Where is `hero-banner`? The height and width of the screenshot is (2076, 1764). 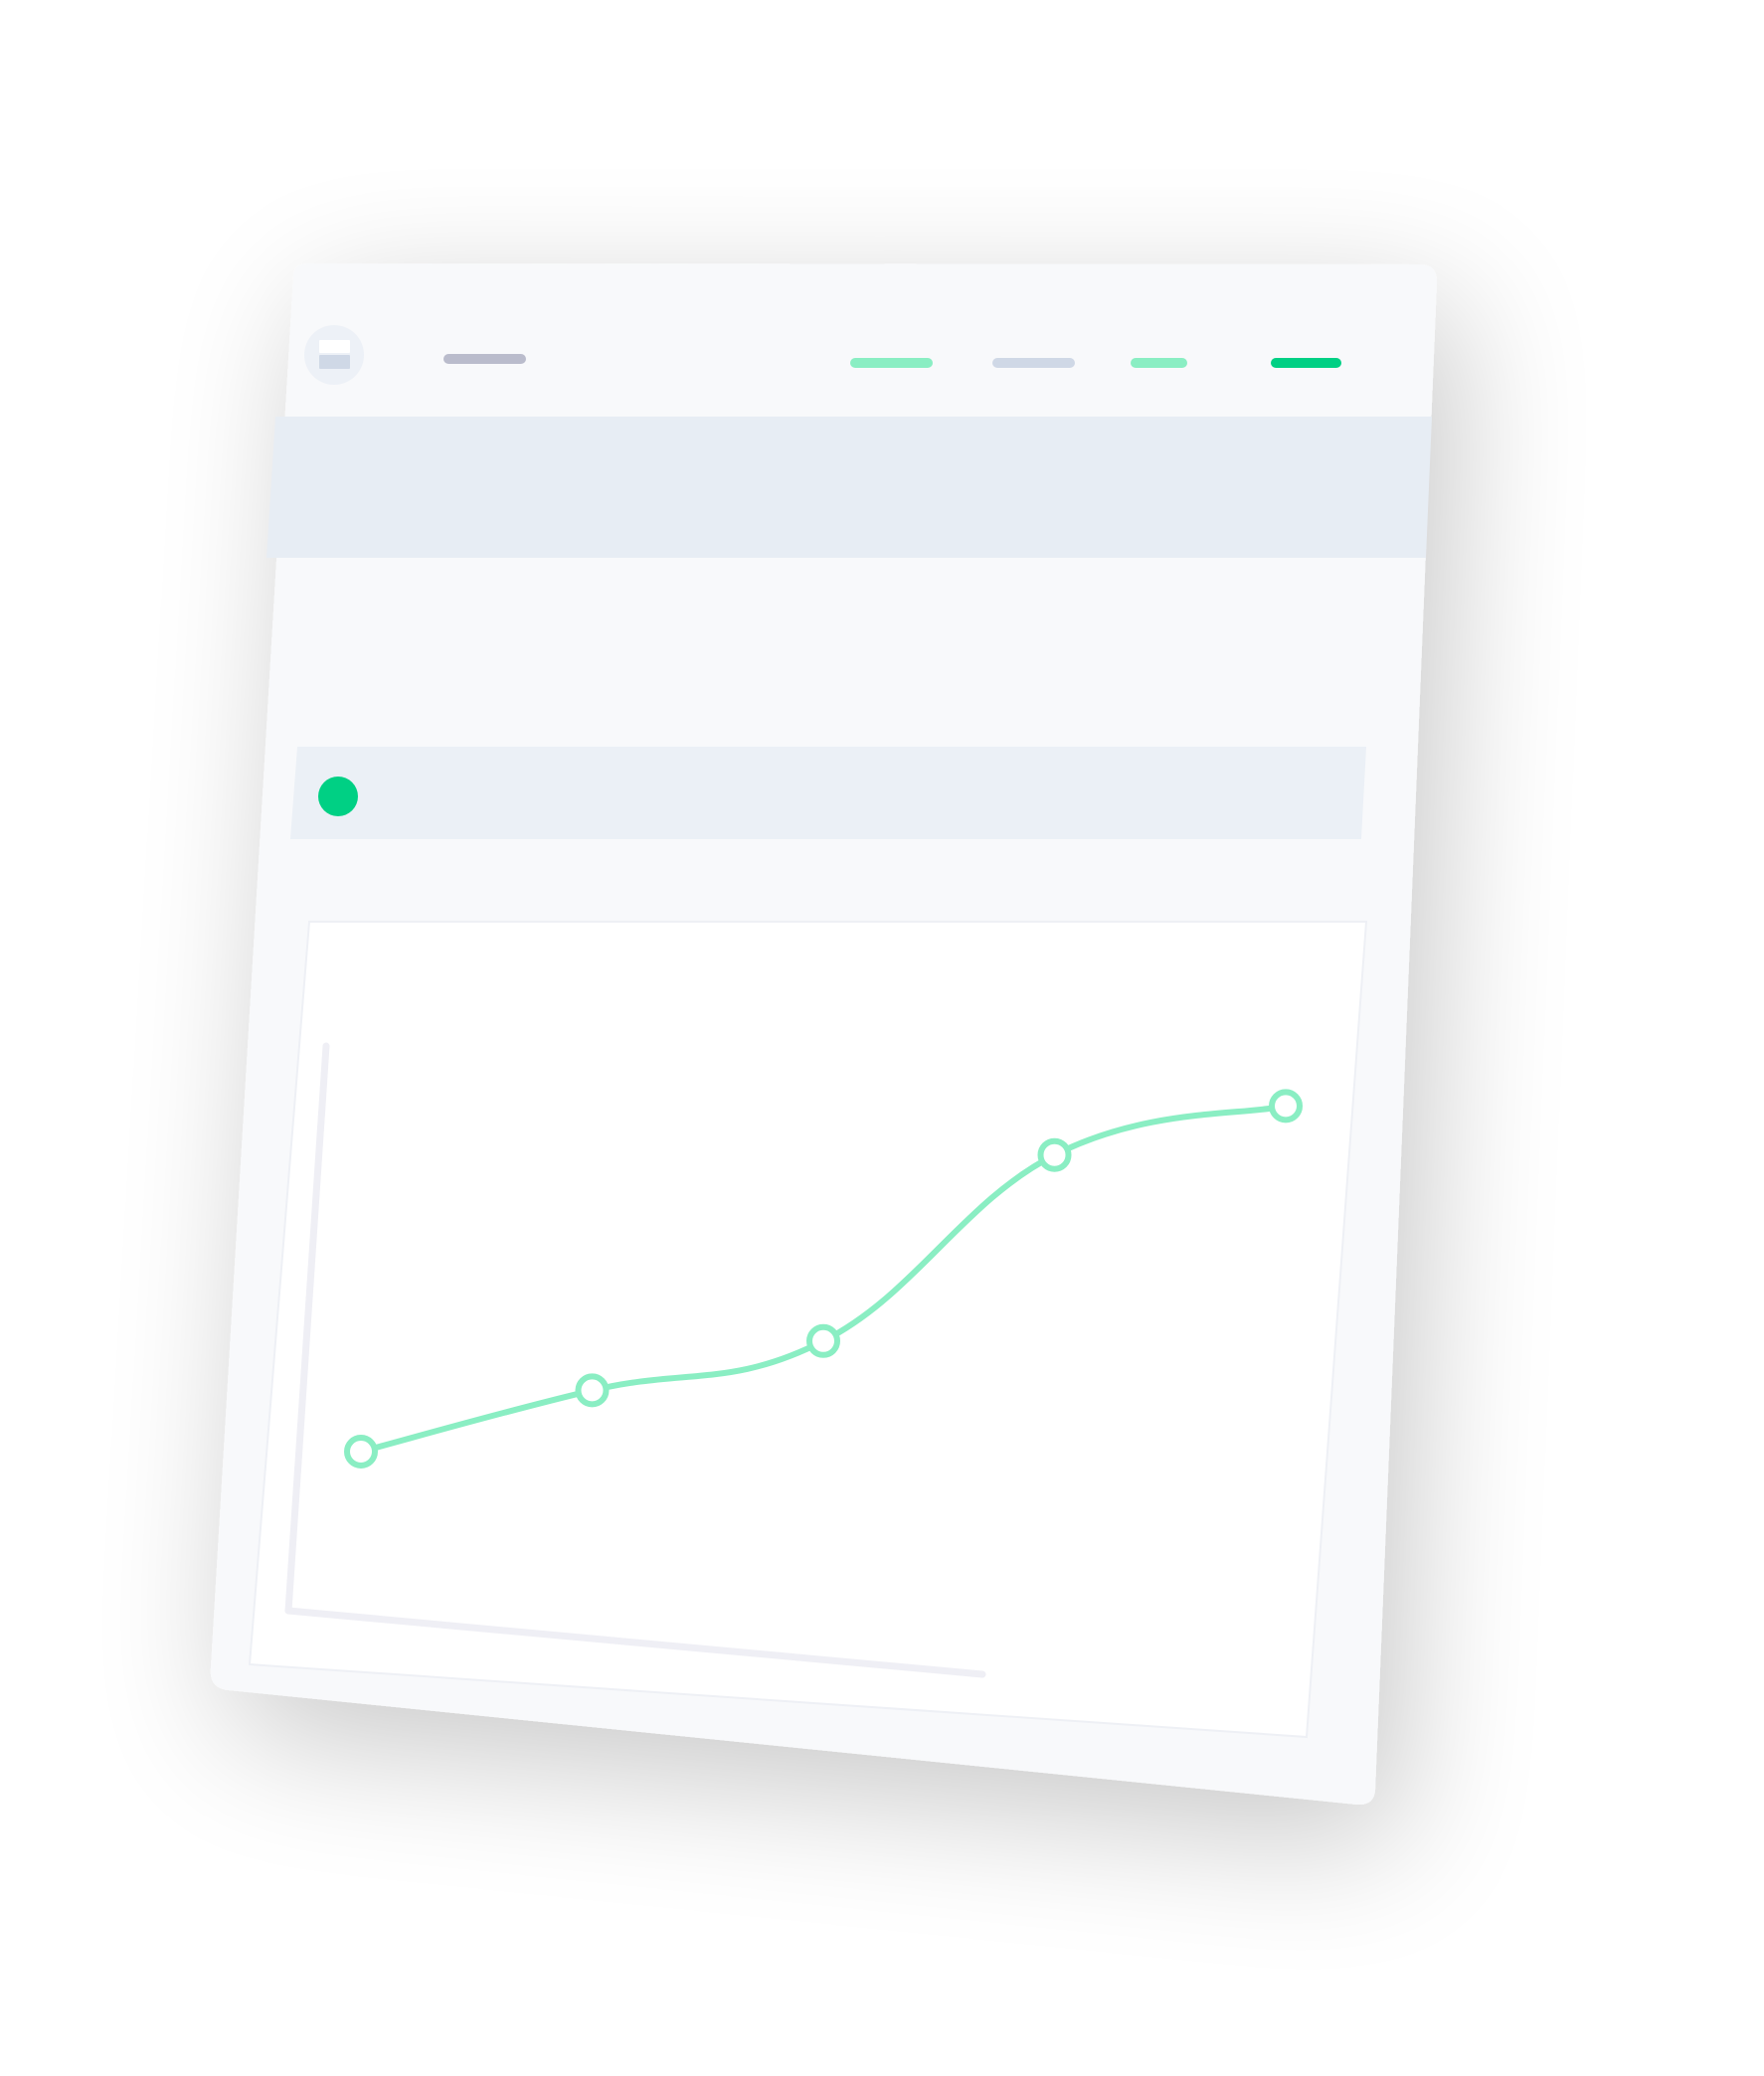 hero-banner is located at coordinates (849, 487).